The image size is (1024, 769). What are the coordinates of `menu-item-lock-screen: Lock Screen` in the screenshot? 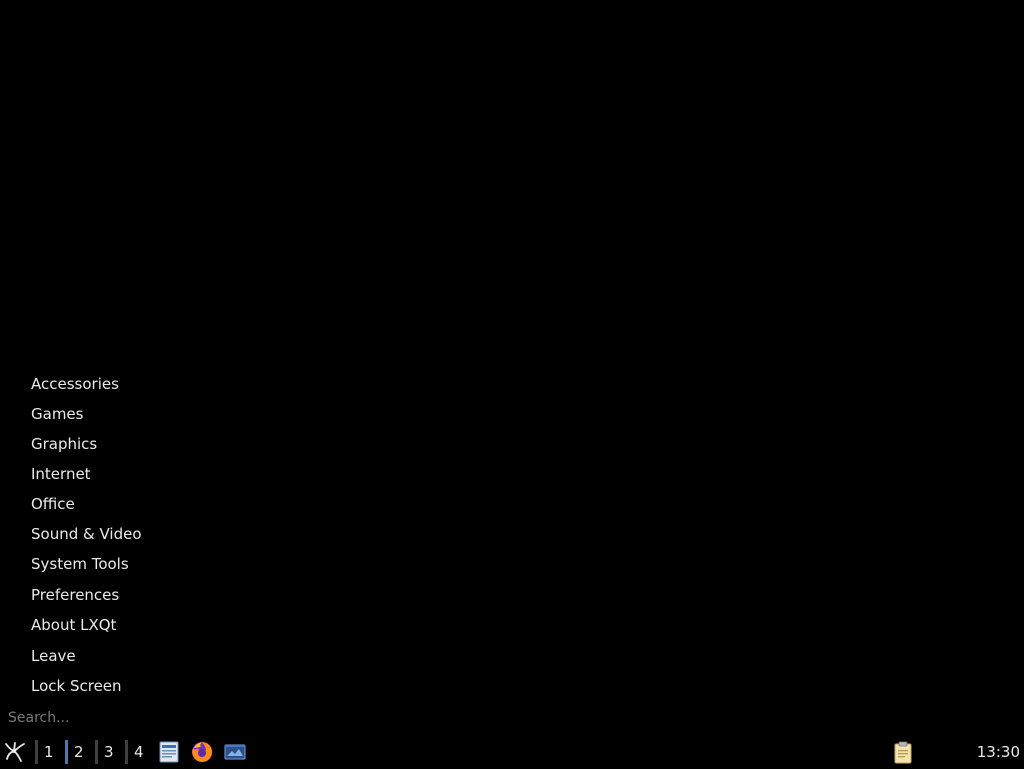 It's located at (76, 686).